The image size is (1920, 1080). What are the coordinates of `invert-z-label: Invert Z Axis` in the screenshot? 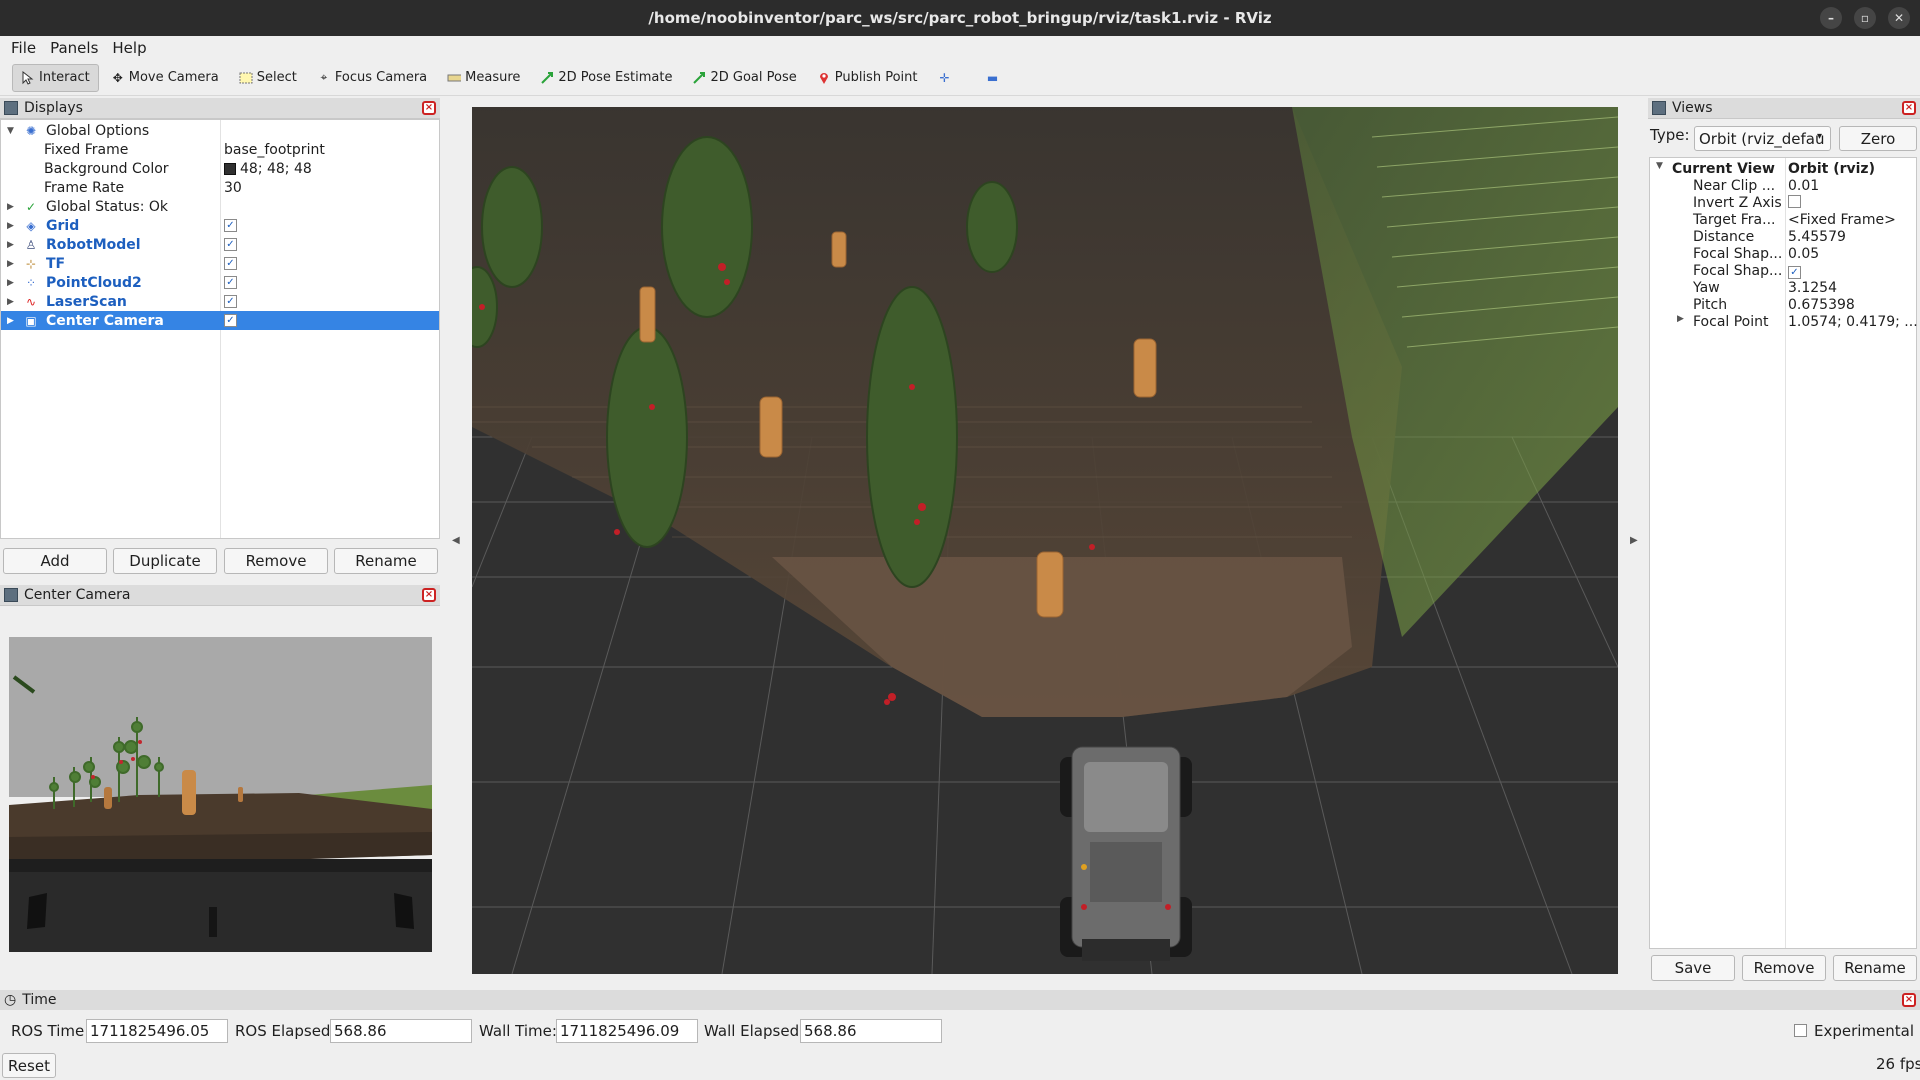 It's located at (1737, 203).